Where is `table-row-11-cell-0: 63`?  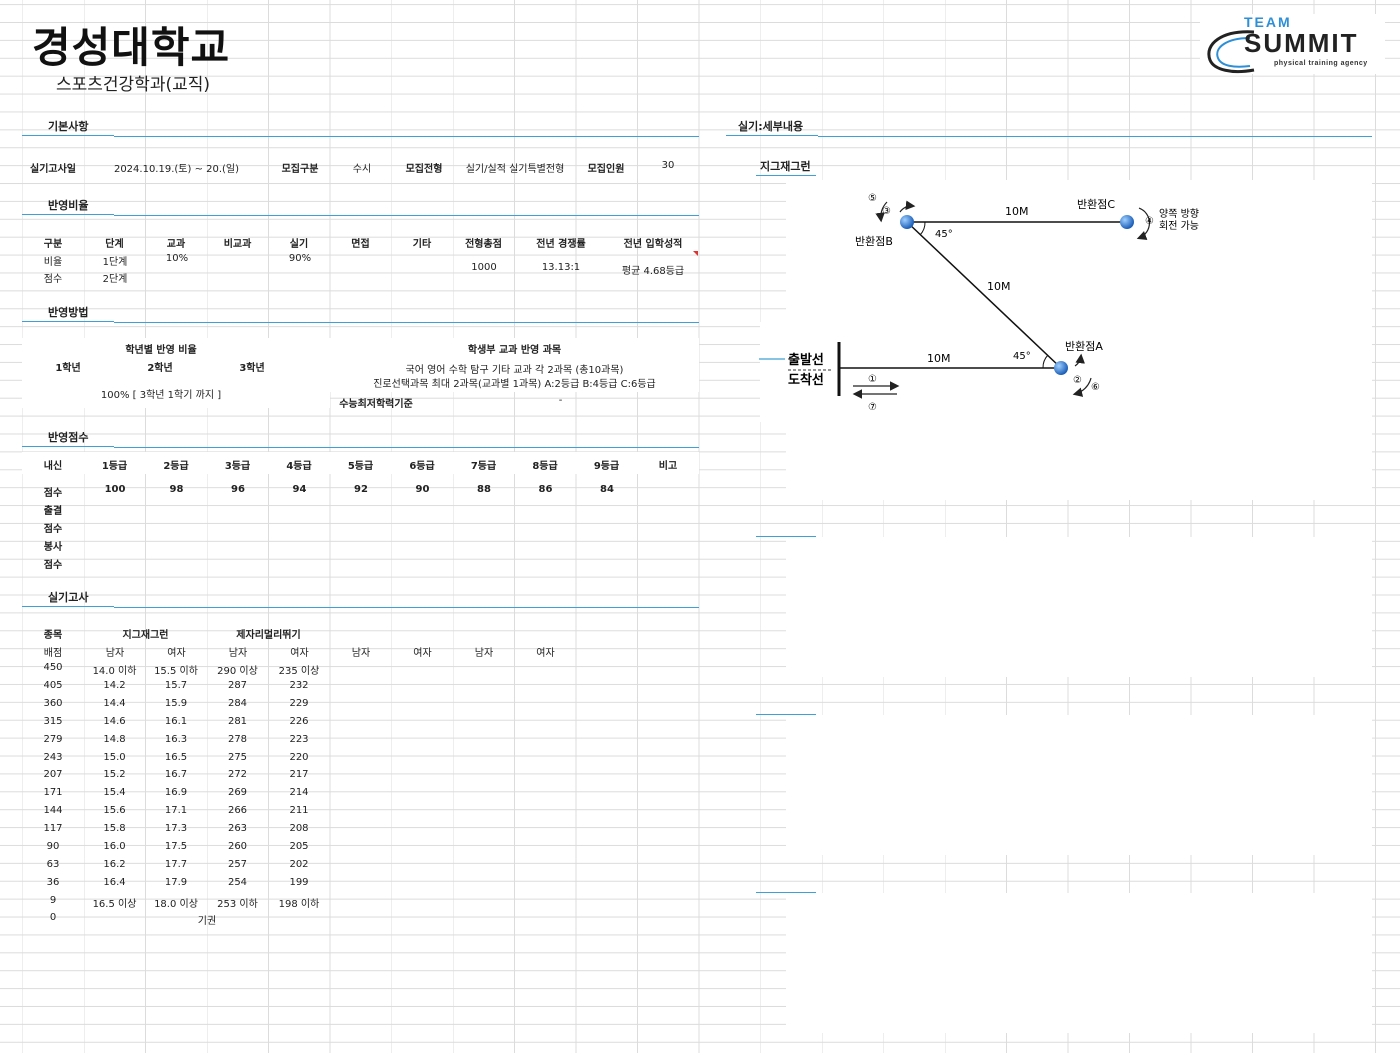 table-row-11-cell-0: 63 is located at coordinates (53, 864).